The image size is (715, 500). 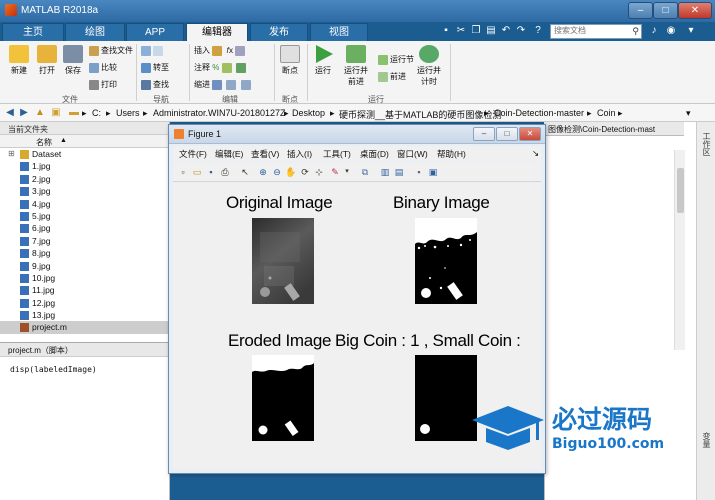 What do you see at coordinates (211, 172) in the screenshot?
I see `save-figure-icon: ▪` at bounding box center [211, 172].